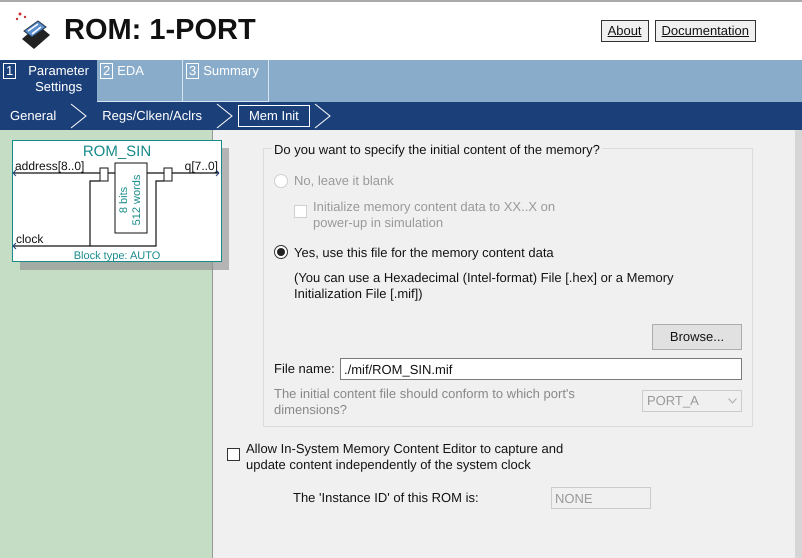  What do you see at coordinates (541, 369) in the screenshot?
I see `file-name-field: ./mif/ROM_SIN.mif` at bounding box center [541, 369].